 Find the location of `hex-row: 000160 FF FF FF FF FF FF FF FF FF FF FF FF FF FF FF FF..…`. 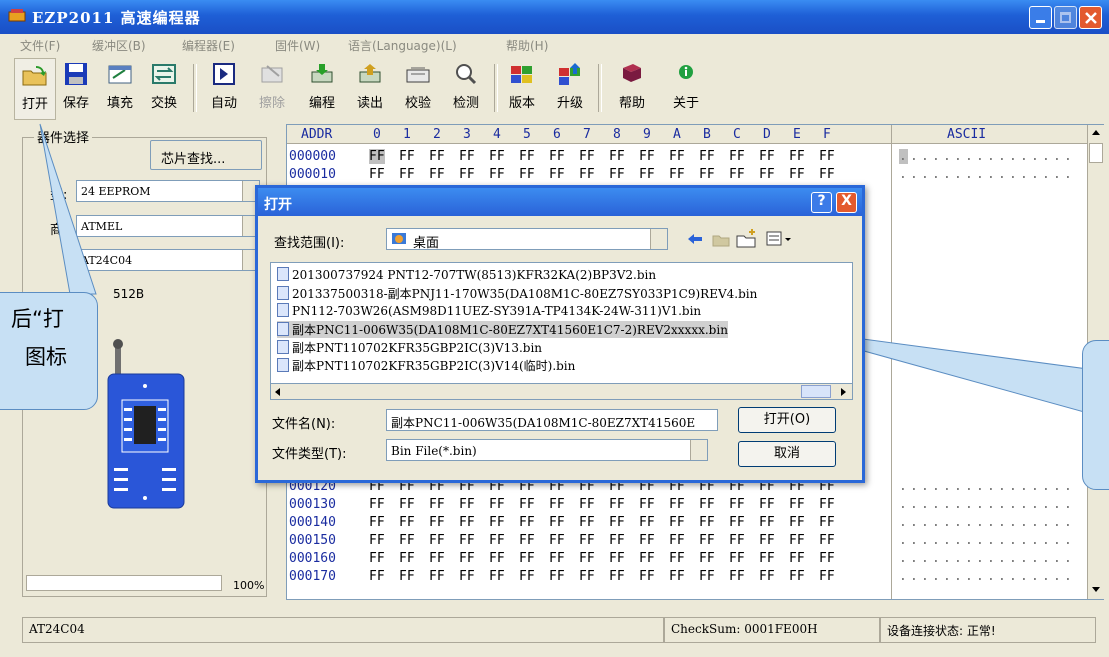

hex-row: 000160 FF FF FF FF FF FF FF FF FF FF FF FF FF FF FF FF..… is located at coordinates (687, 559).